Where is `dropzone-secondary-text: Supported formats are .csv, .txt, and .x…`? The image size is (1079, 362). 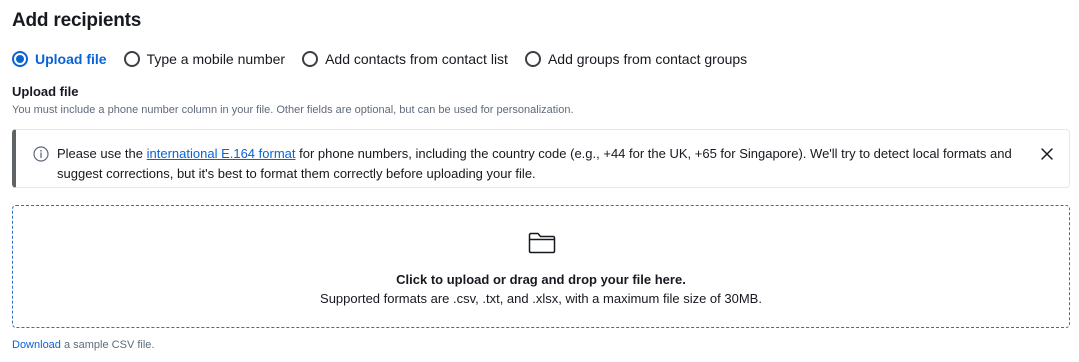 dropzone-secondary-text: Supported formats are .csv, .txt, and .x… is located at coordinates (541, 298).